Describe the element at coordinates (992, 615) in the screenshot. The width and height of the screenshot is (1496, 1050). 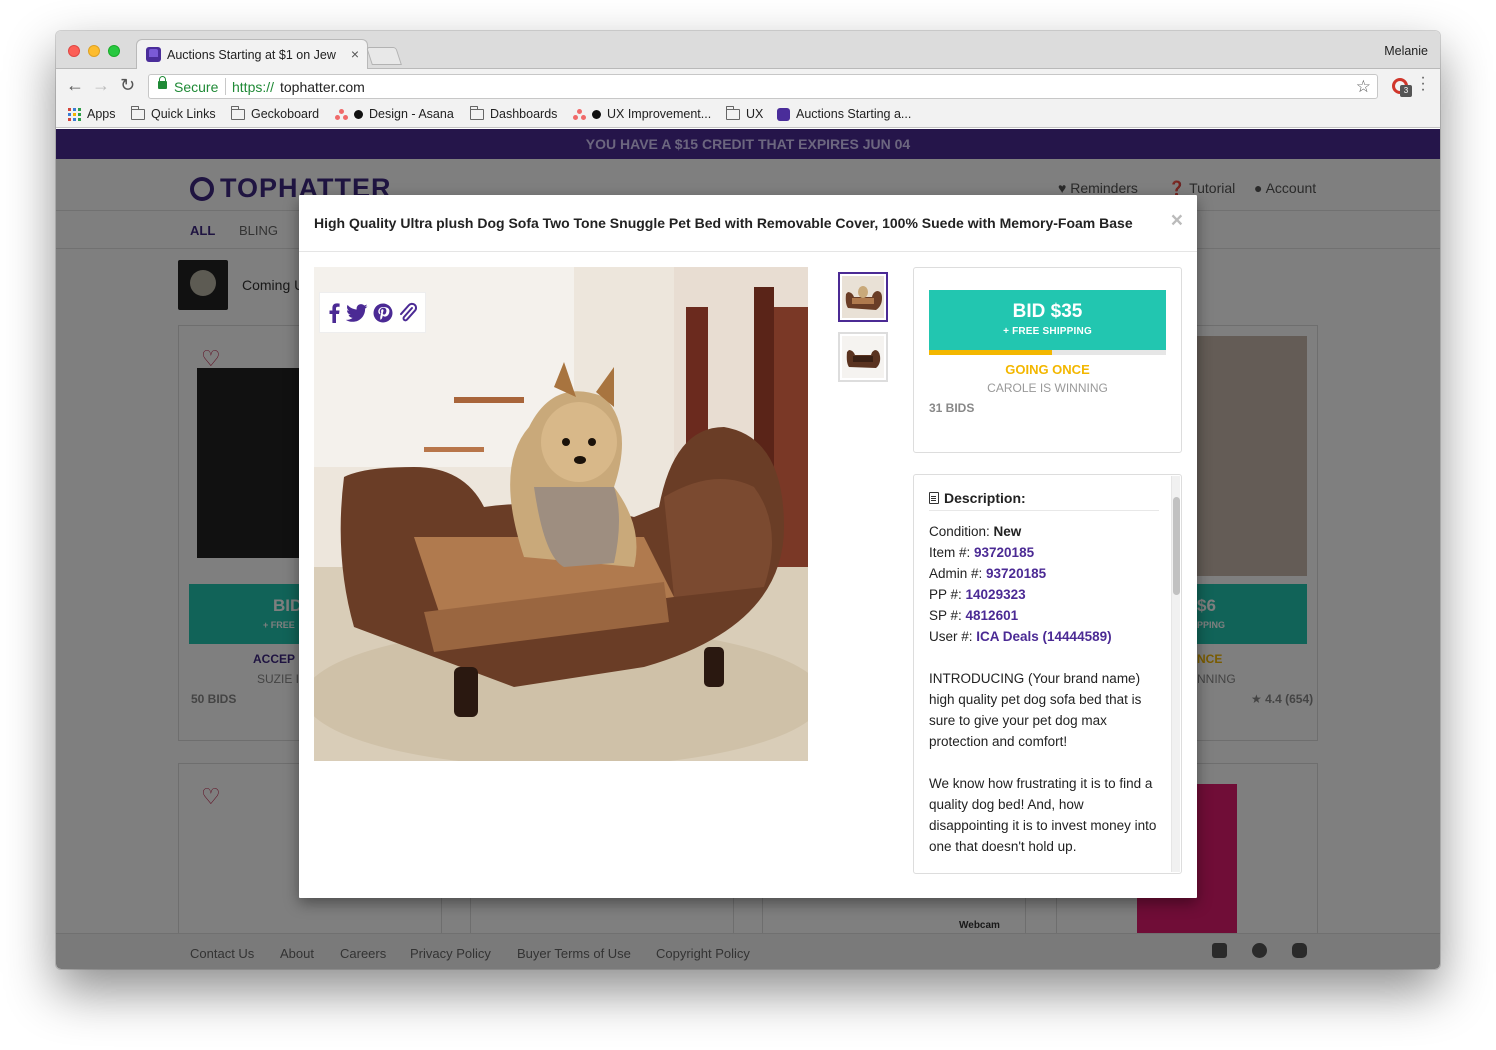
I see `sp-number-link: 4812601` at that location.